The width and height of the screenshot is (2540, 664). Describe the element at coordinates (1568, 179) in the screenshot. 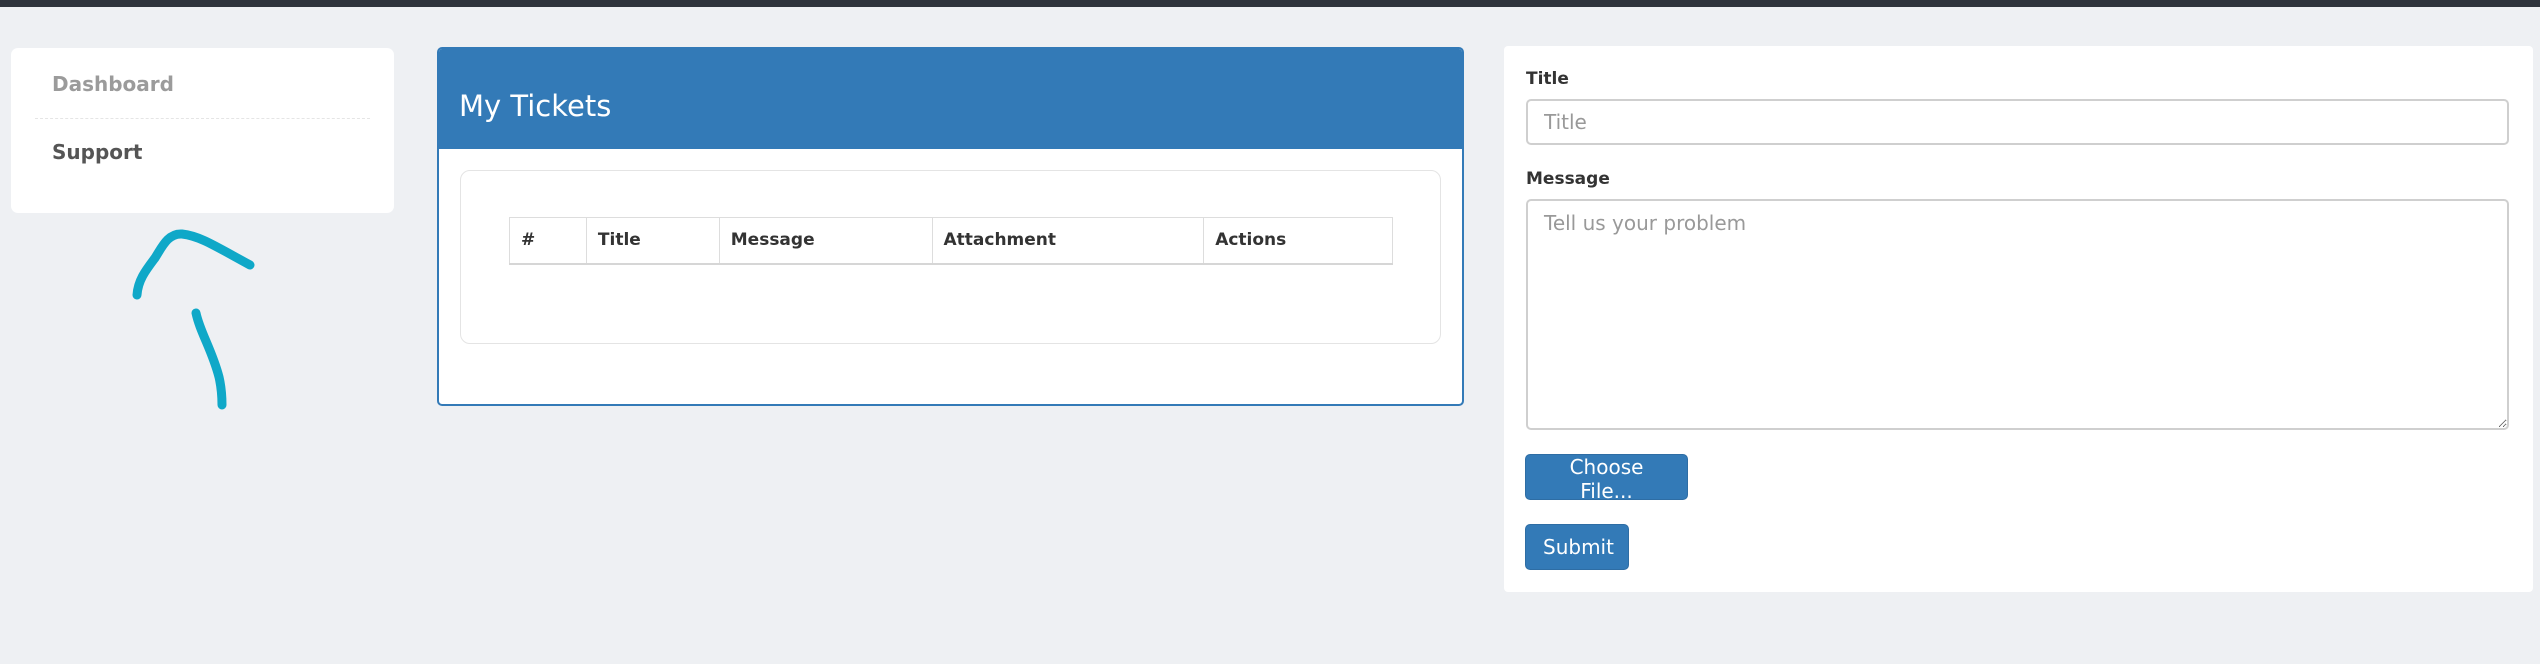

I see `message-label: Message` at that location.